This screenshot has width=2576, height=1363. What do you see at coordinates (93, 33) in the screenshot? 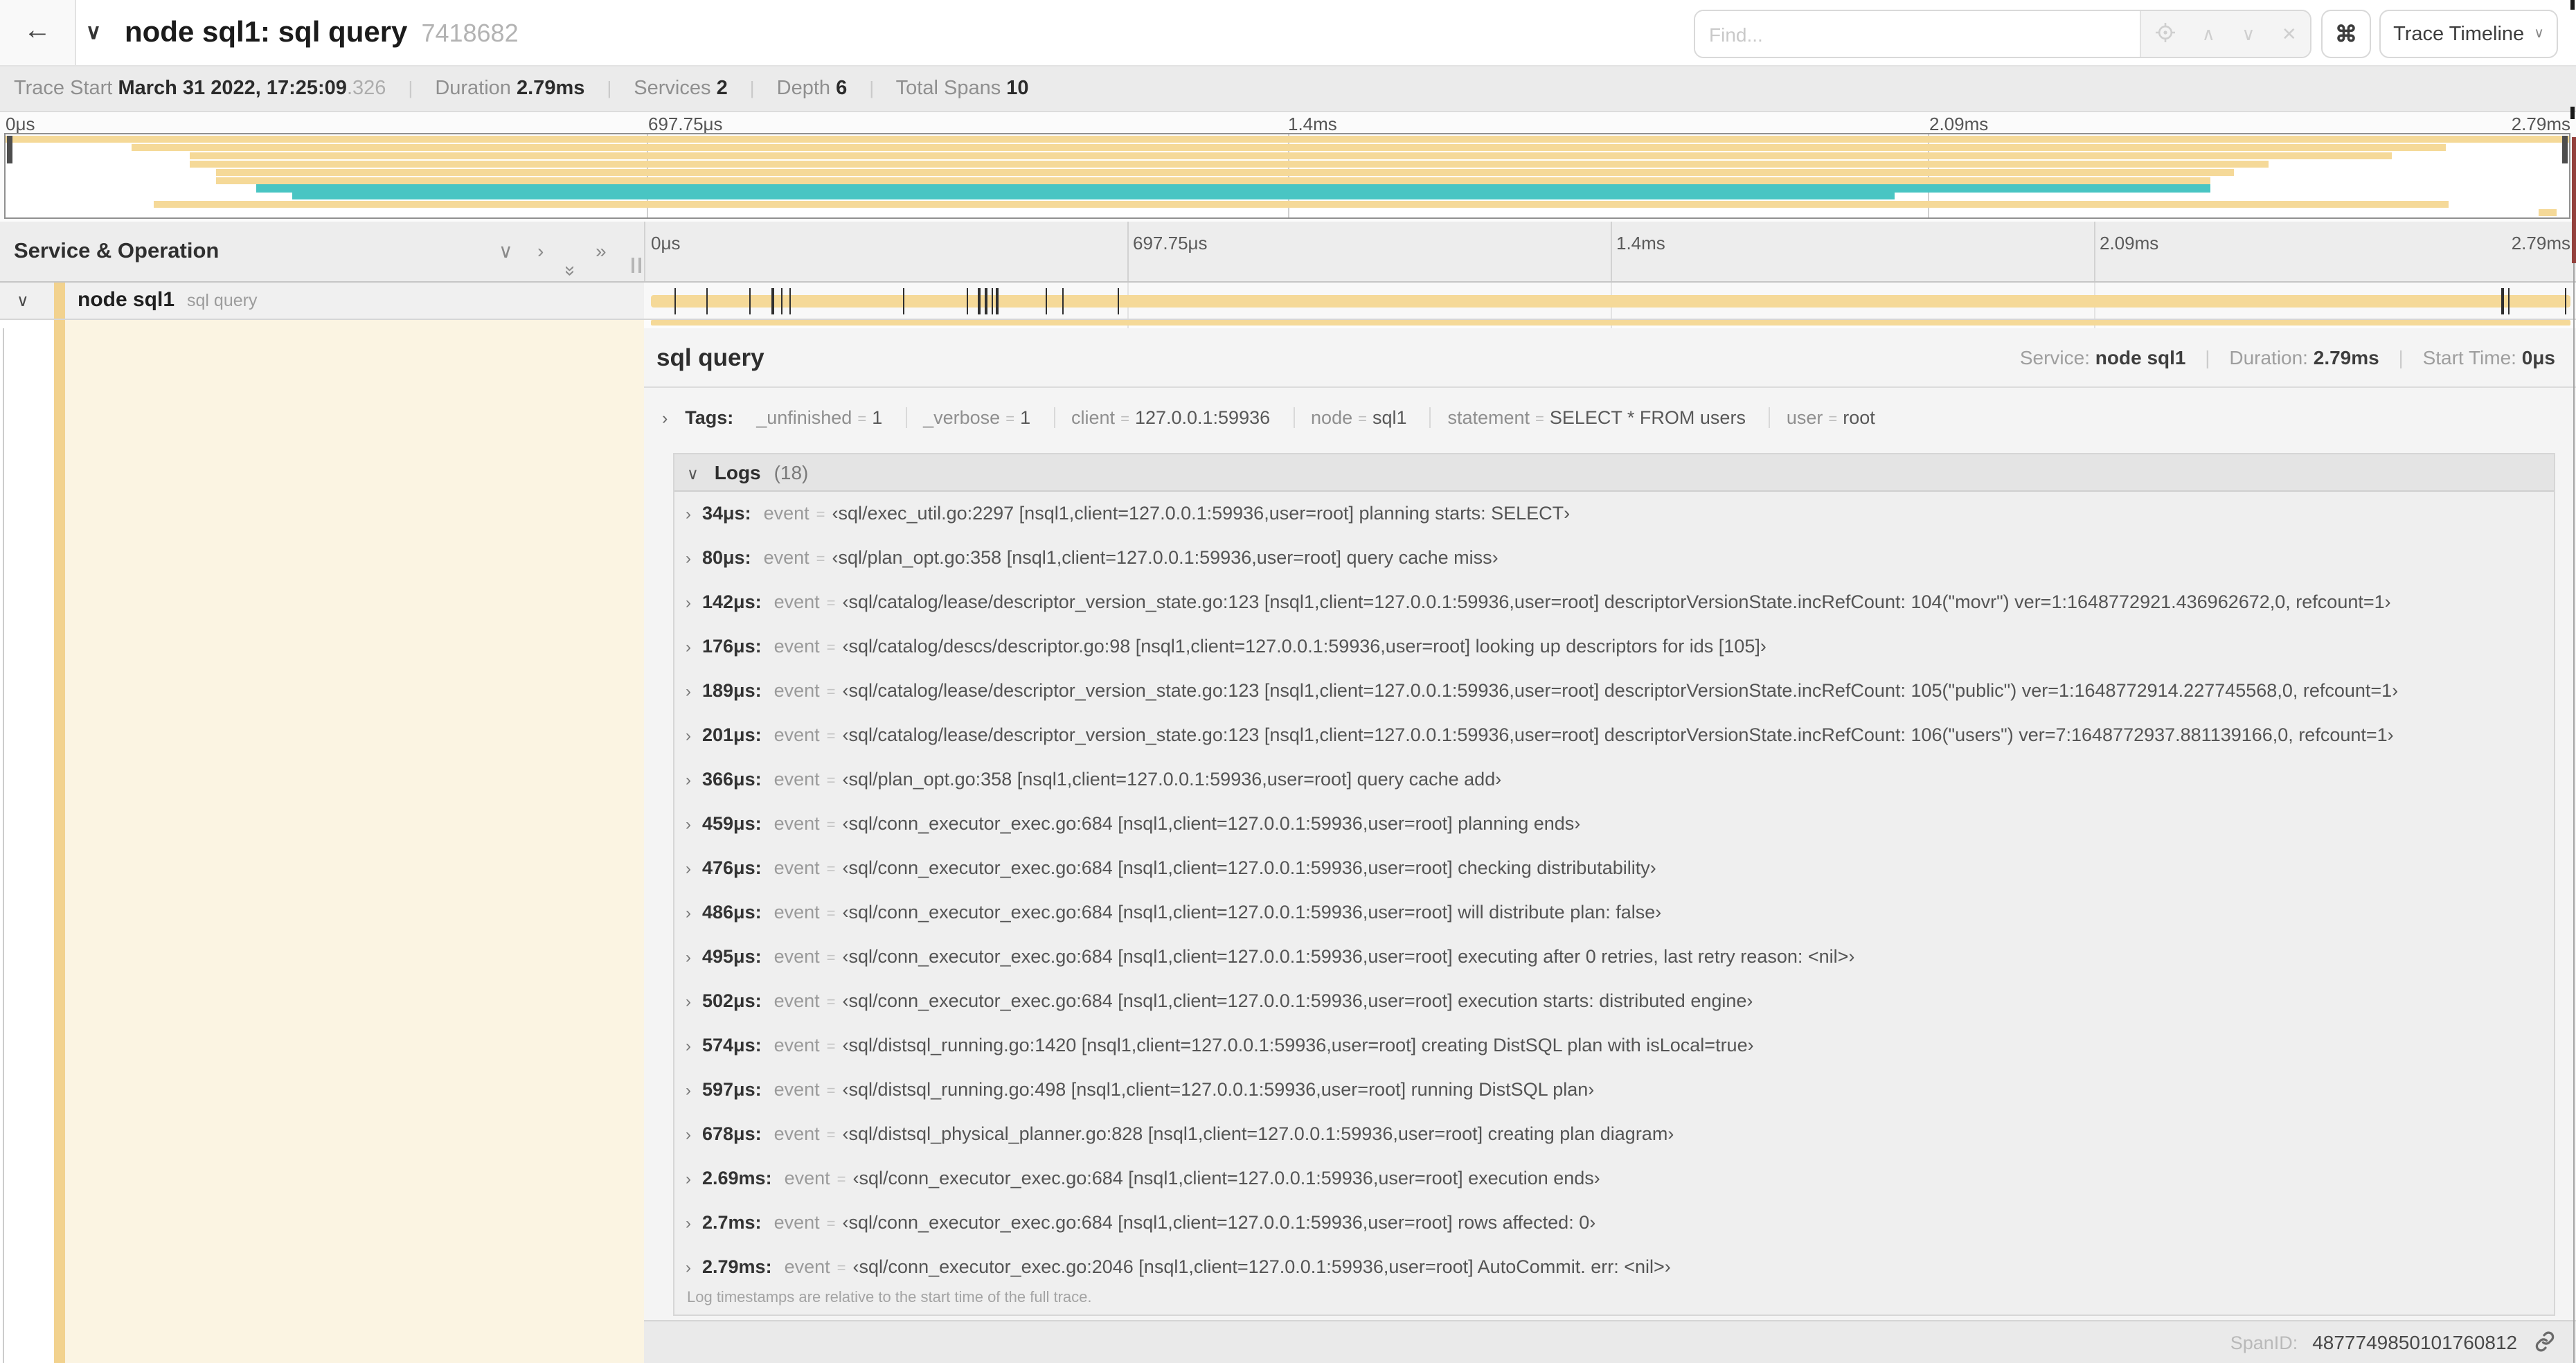
I see `trace-title-chevron-icon: ∨` at bounding box center [93, 33].